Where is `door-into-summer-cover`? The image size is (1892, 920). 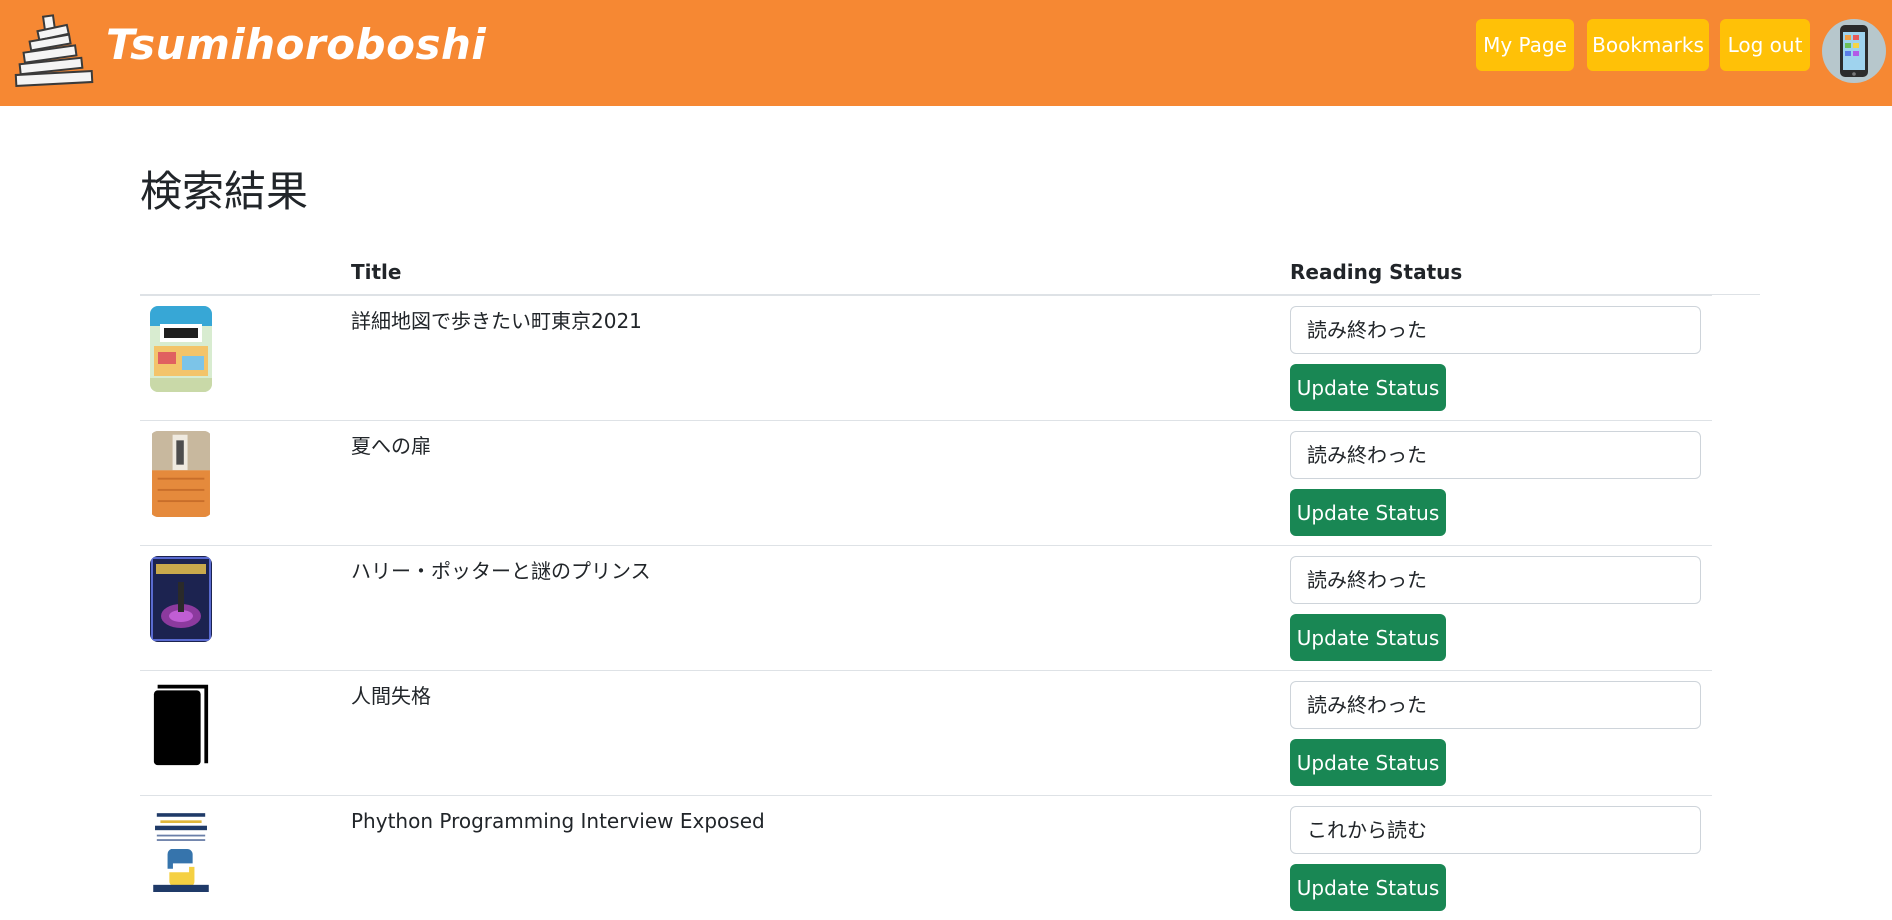 door-into-summer-cover is located at coordinates (181, 474).